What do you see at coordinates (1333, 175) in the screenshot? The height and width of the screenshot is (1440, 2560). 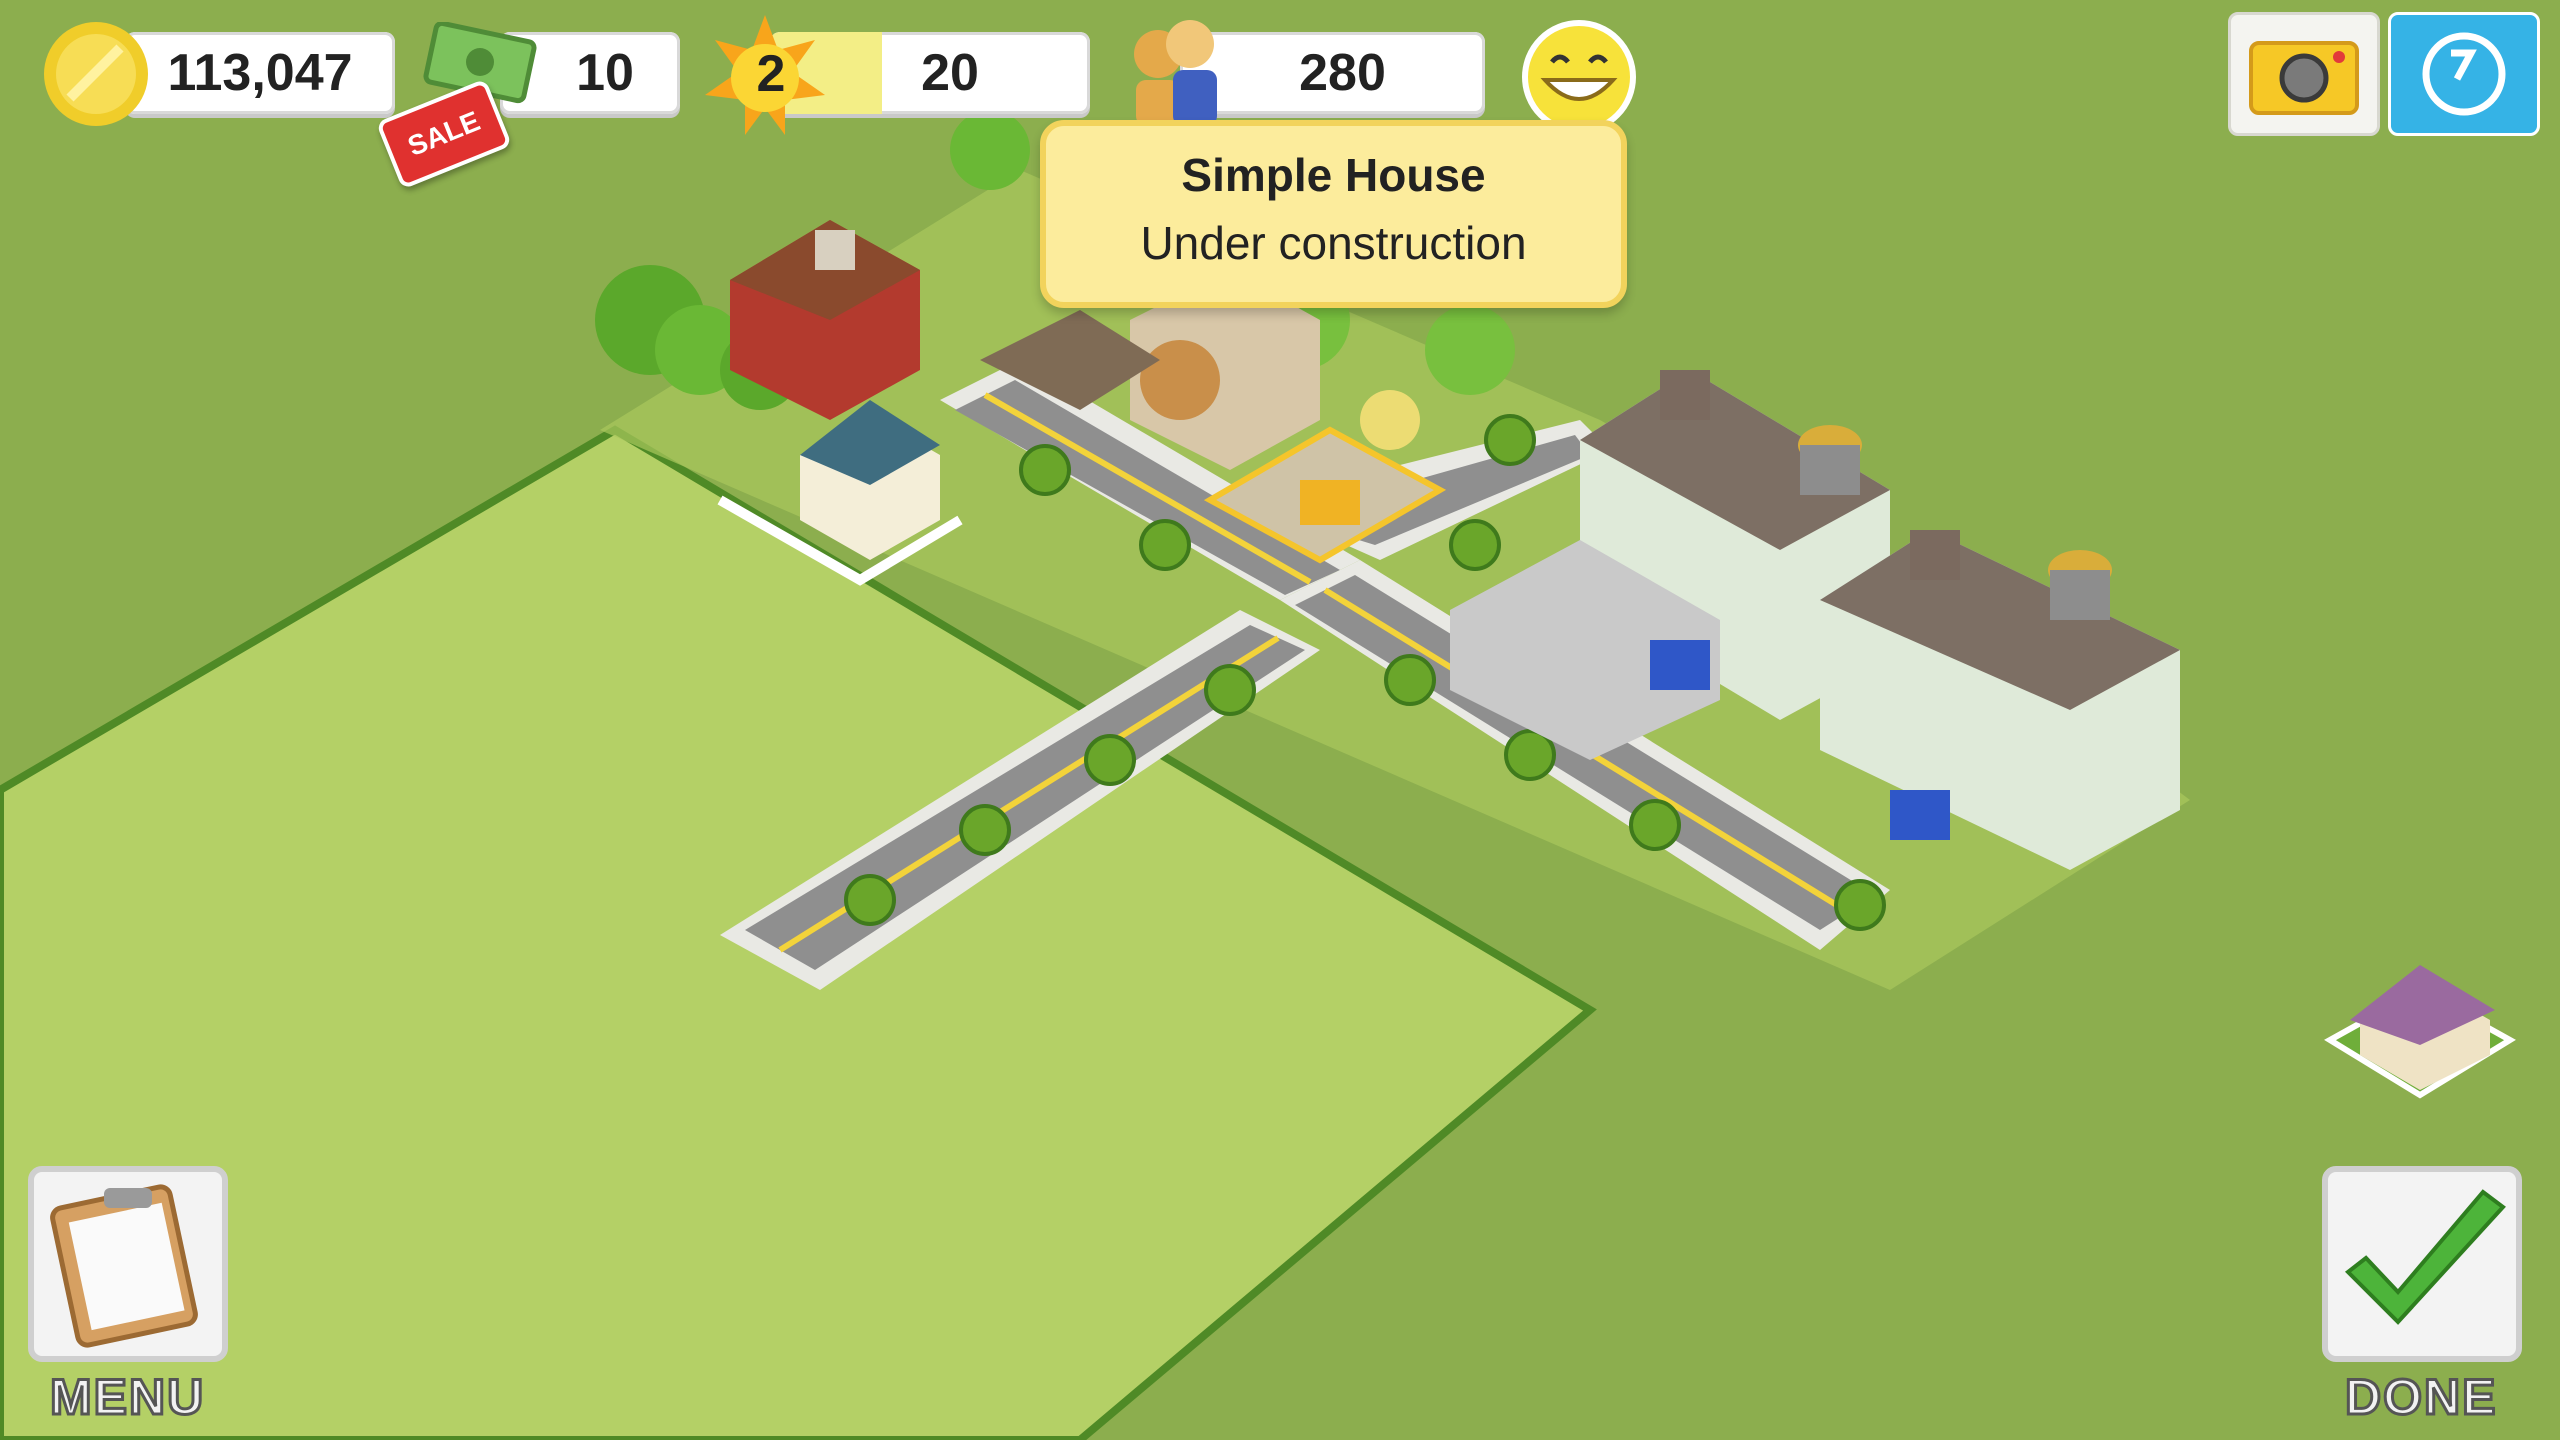 I see `tooltip-title: Simple House` at bounding box center [1333, 175].